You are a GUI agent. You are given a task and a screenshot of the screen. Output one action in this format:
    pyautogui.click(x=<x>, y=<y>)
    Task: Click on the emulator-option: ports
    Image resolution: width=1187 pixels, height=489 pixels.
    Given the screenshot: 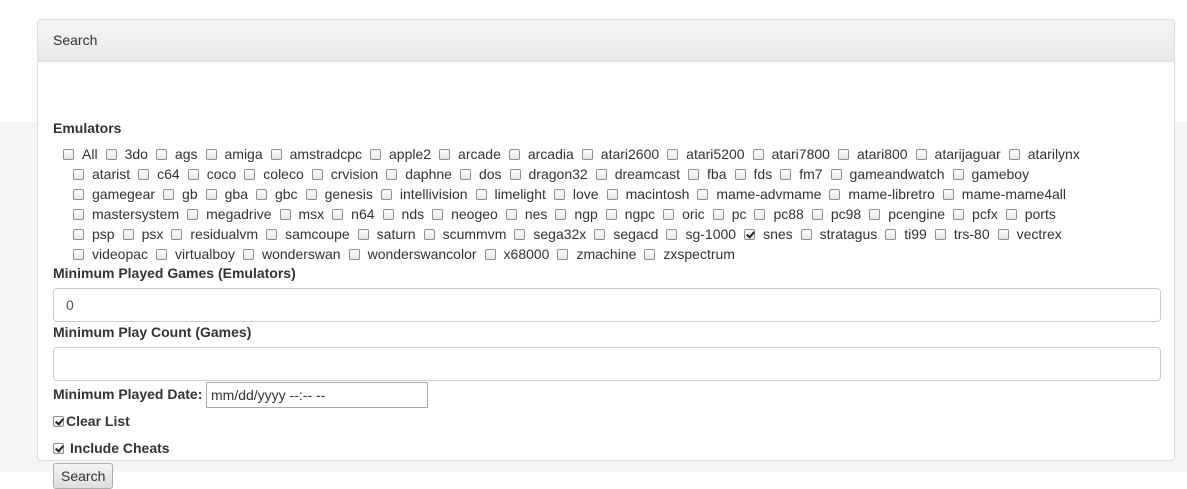 What is the action you would take?
    pyautogui.click(x=1030, y=214)
    